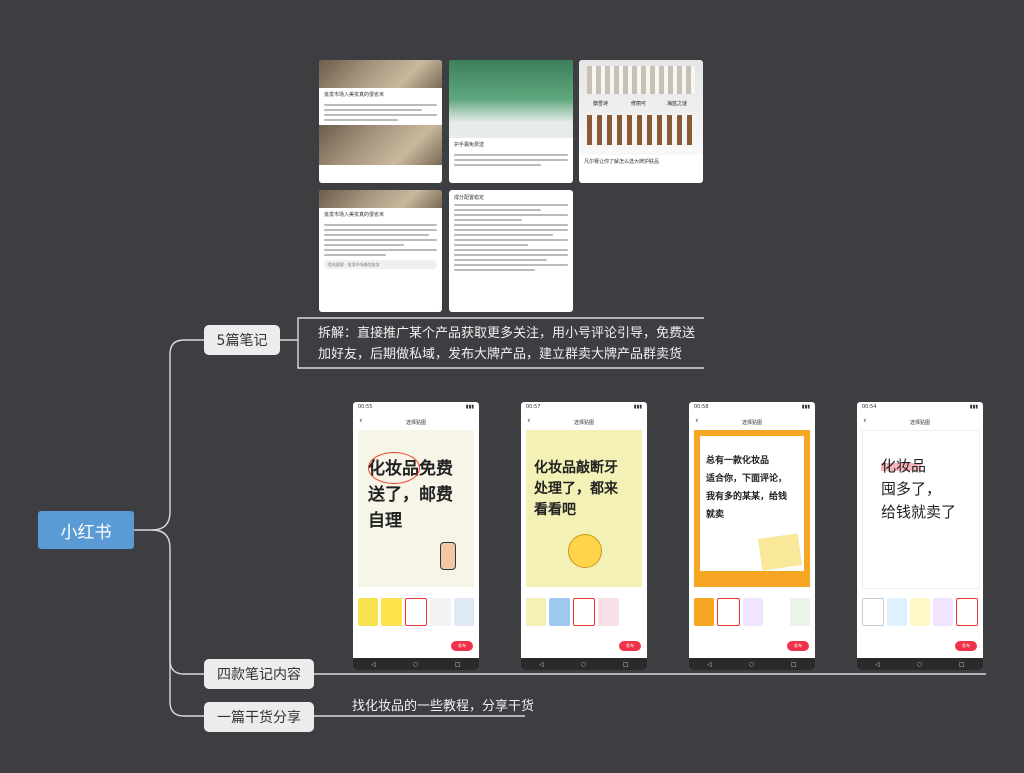  What do you see at coordinates (738, 461) in the screenshot?
I see `phone-3-poster-line-1: 总有一款化妆品` at bounding box center [738, 461].